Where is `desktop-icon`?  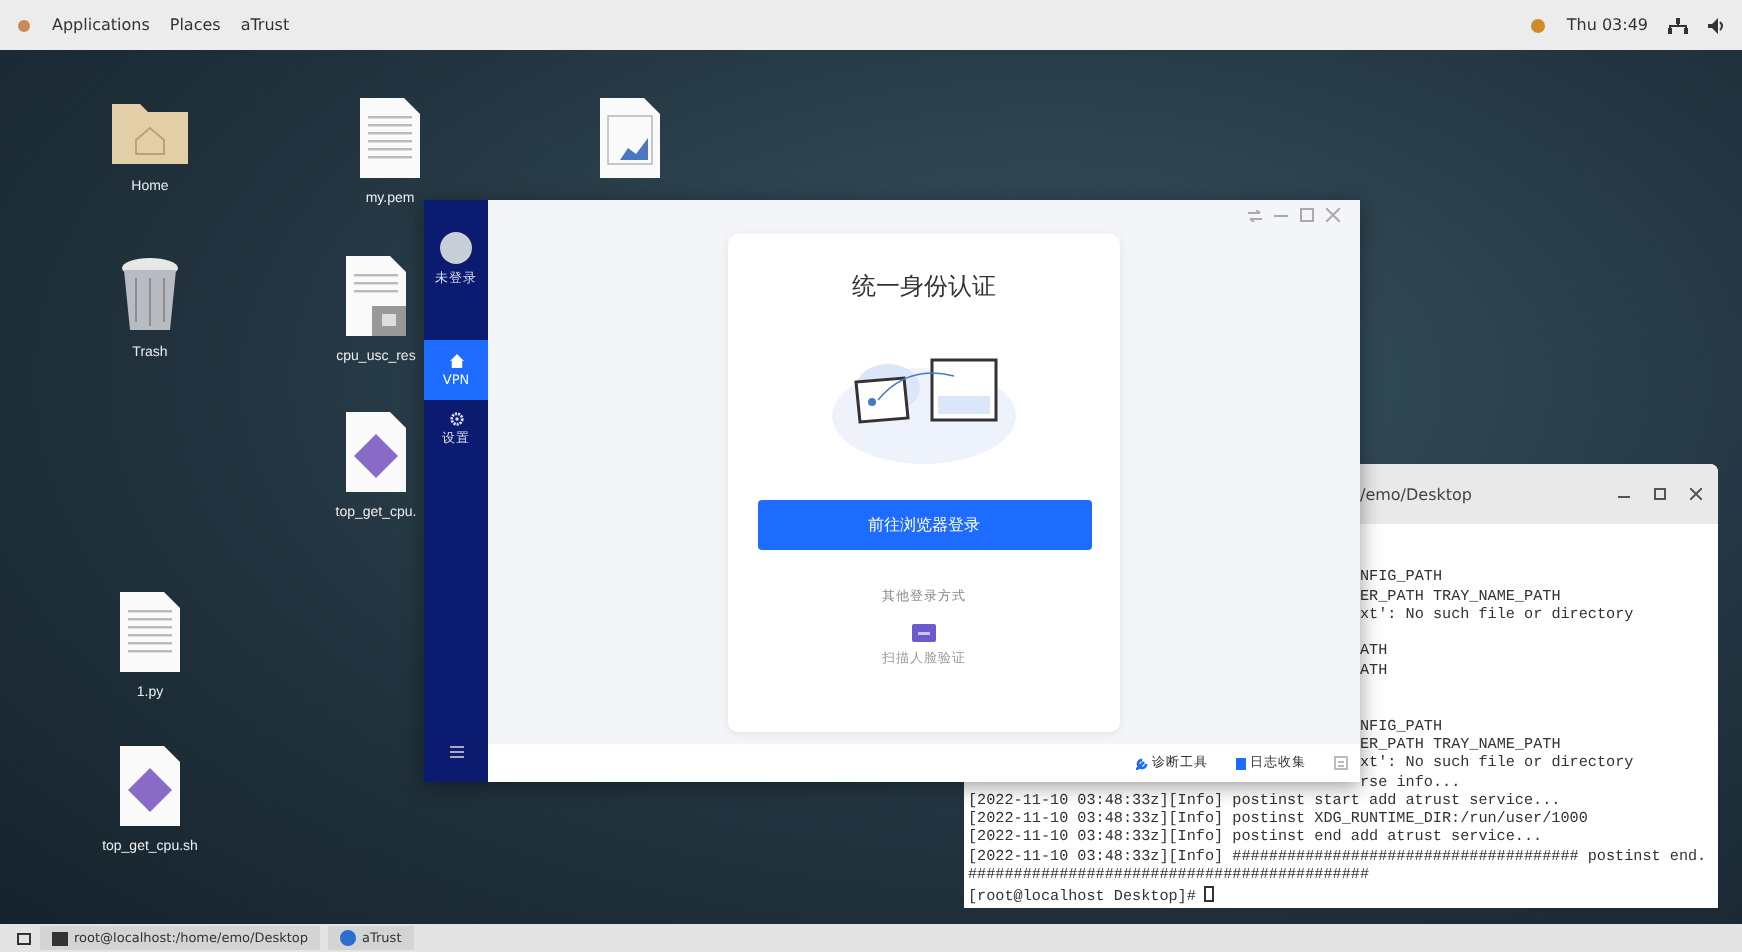
desktop-icon is located at coordinates (24, 938).